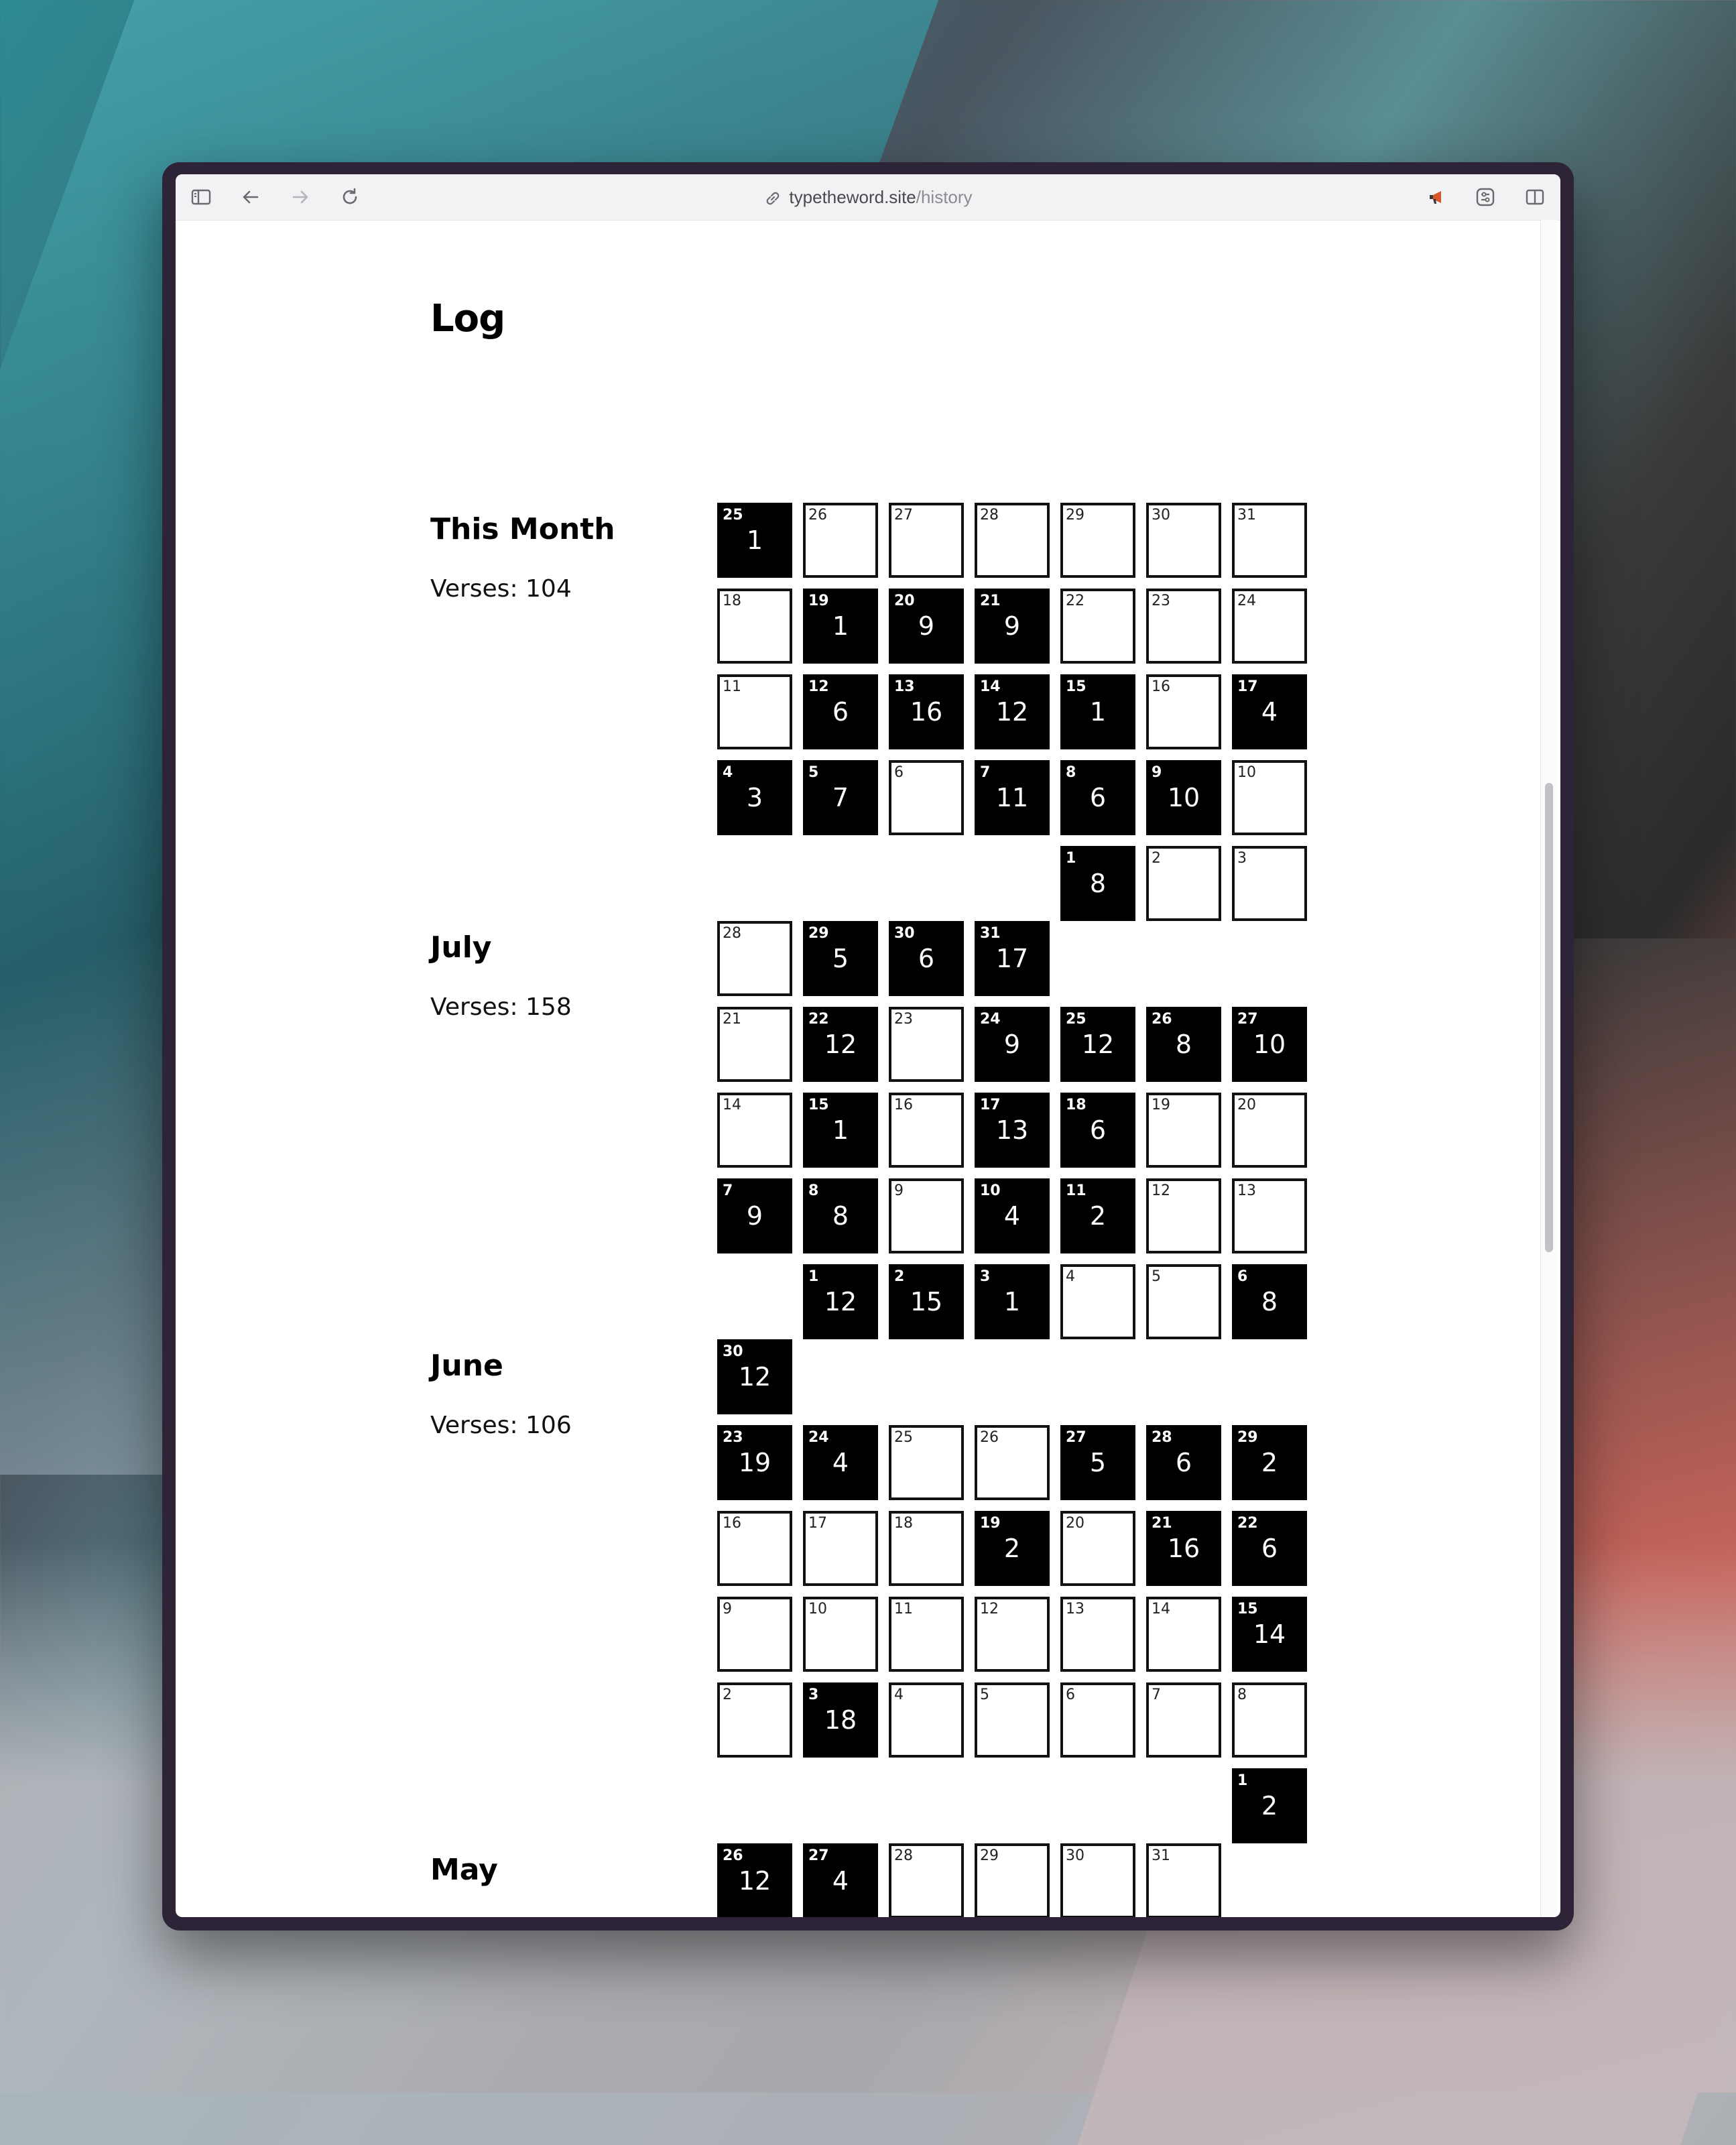 The height and width of the screenshot is (2145, 1736). What do you see at coordinates (927, 797) in the screenshot?
I see `day-cell: 6` at bounding box center [927, 797].